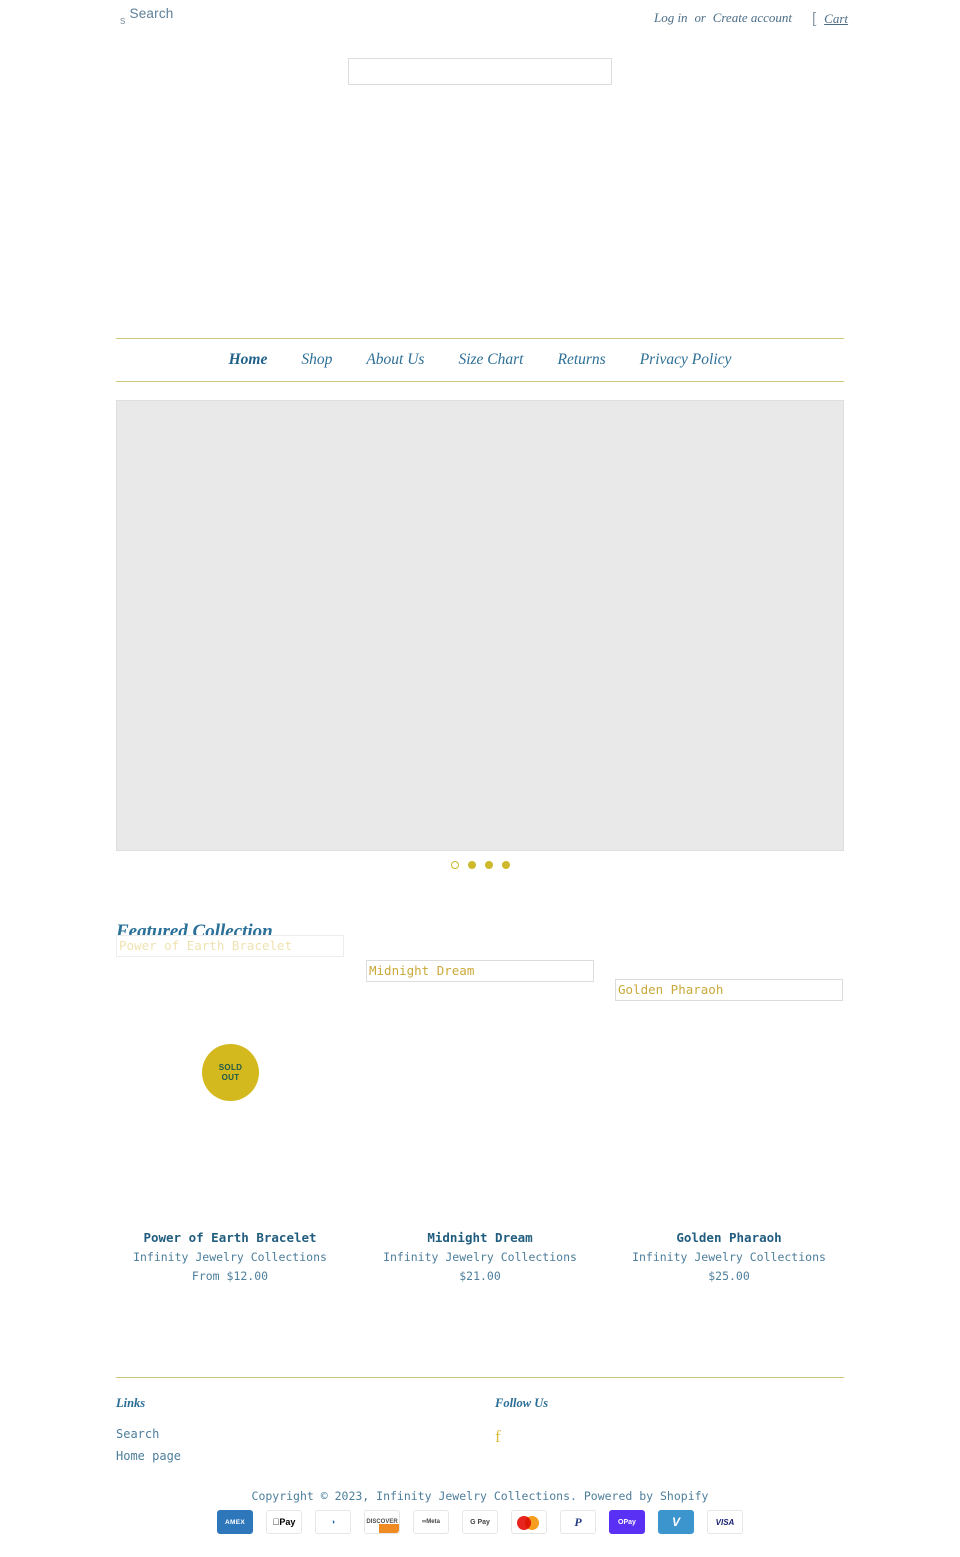 The image size is (960, 1557). I want to click on mastercard-icon, so click(529, 1522).